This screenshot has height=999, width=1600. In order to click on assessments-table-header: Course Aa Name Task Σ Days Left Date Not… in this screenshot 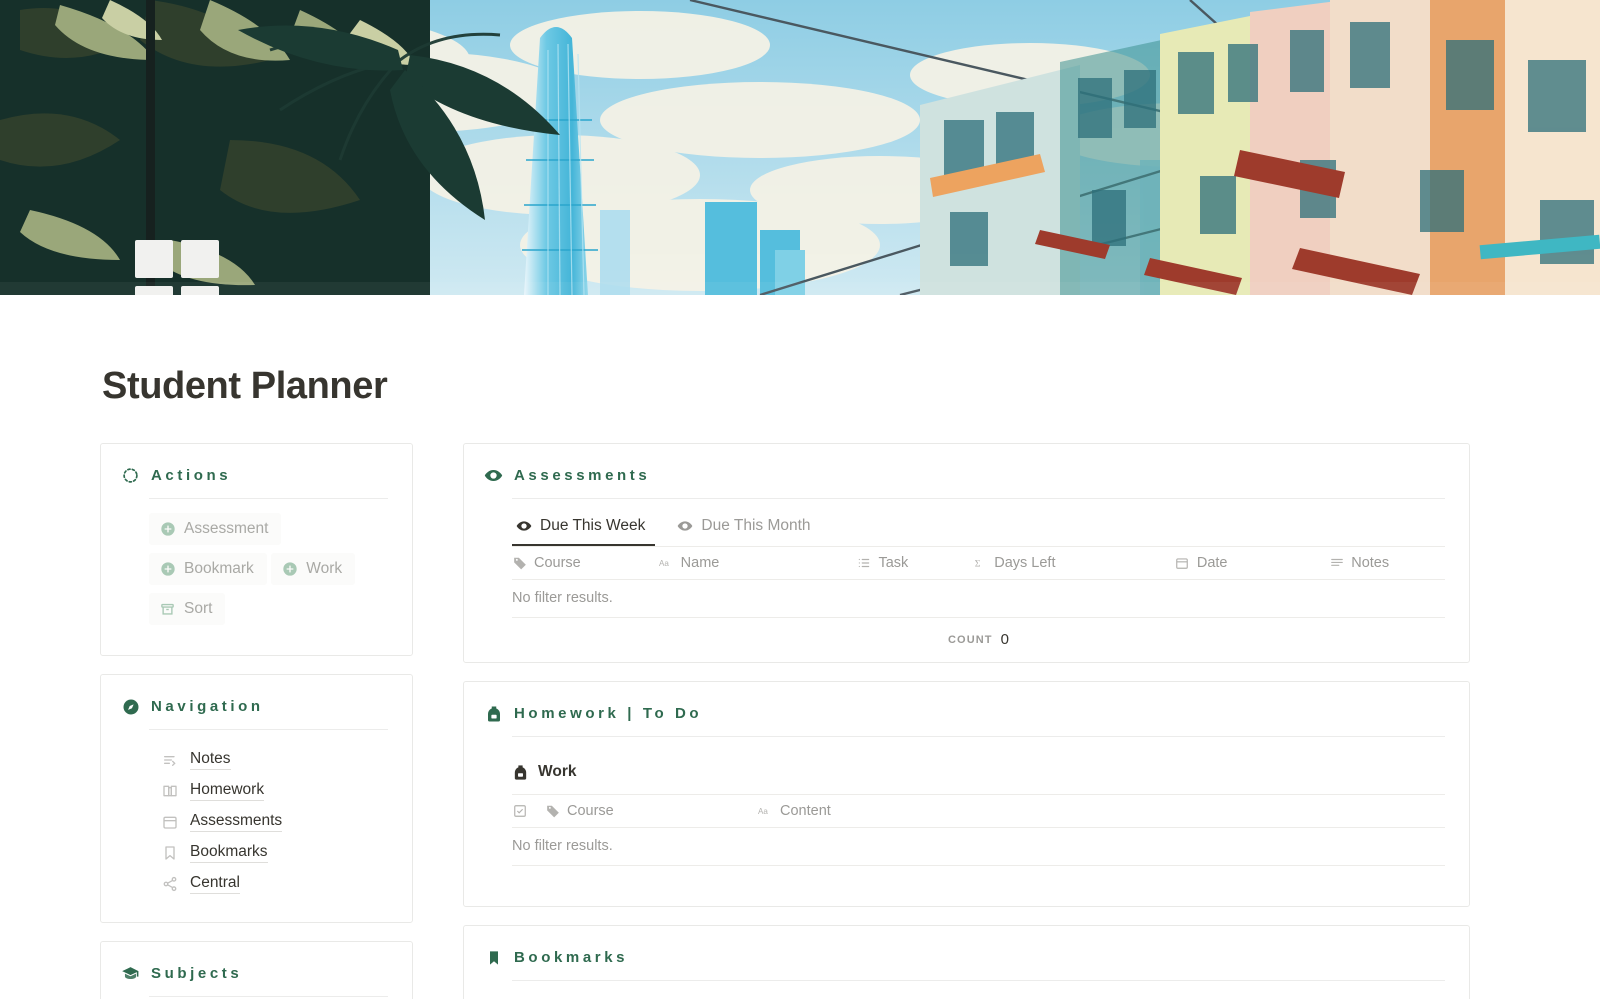, I will do `click(978, 563)`.